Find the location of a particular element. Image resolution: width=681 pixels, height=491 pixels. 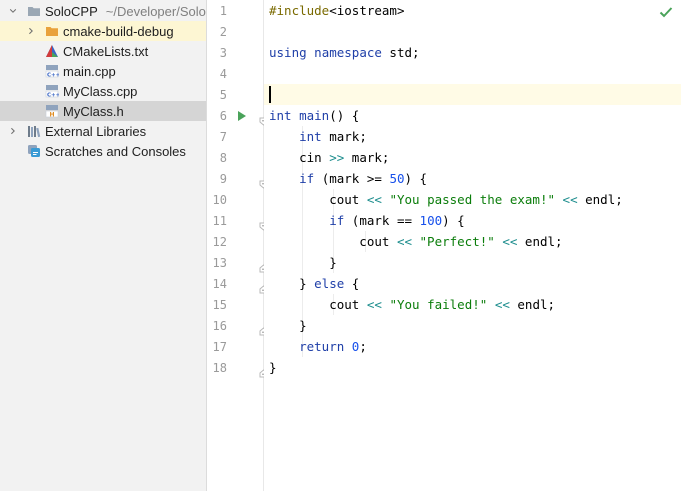

code-line: cin >> mark; is located at coordinates (329, 157).